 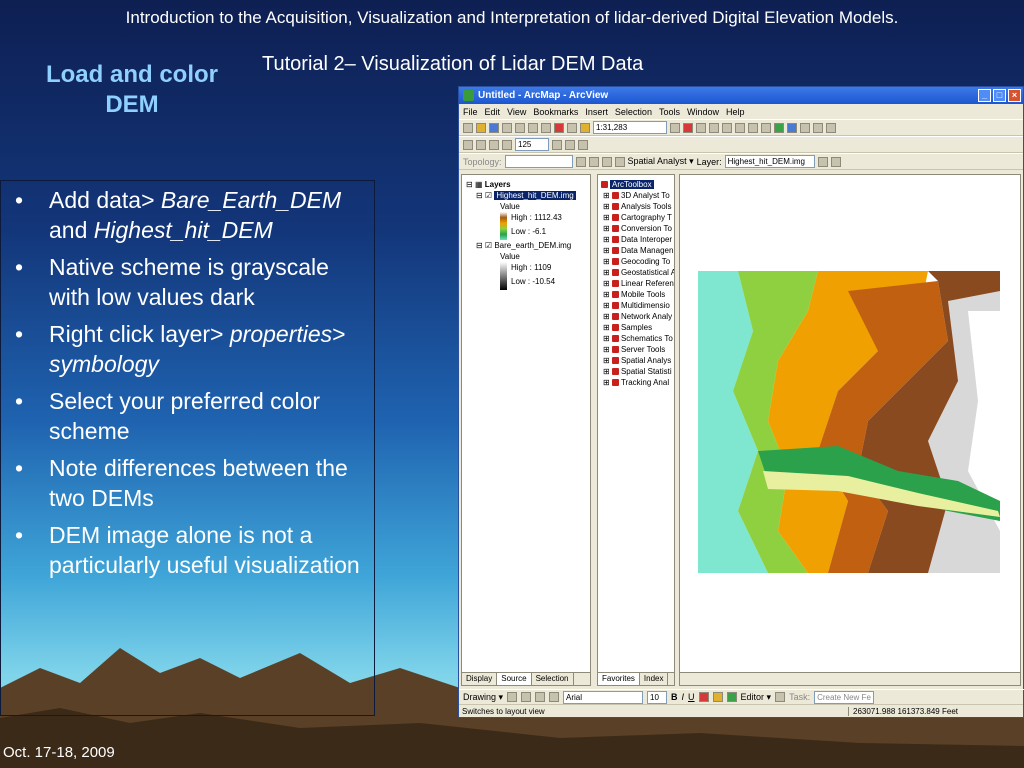 What do you see at coordinates (657, 697) in the screenshot?
I see `font-size-combo: 10` at bounding box center [657, 697].